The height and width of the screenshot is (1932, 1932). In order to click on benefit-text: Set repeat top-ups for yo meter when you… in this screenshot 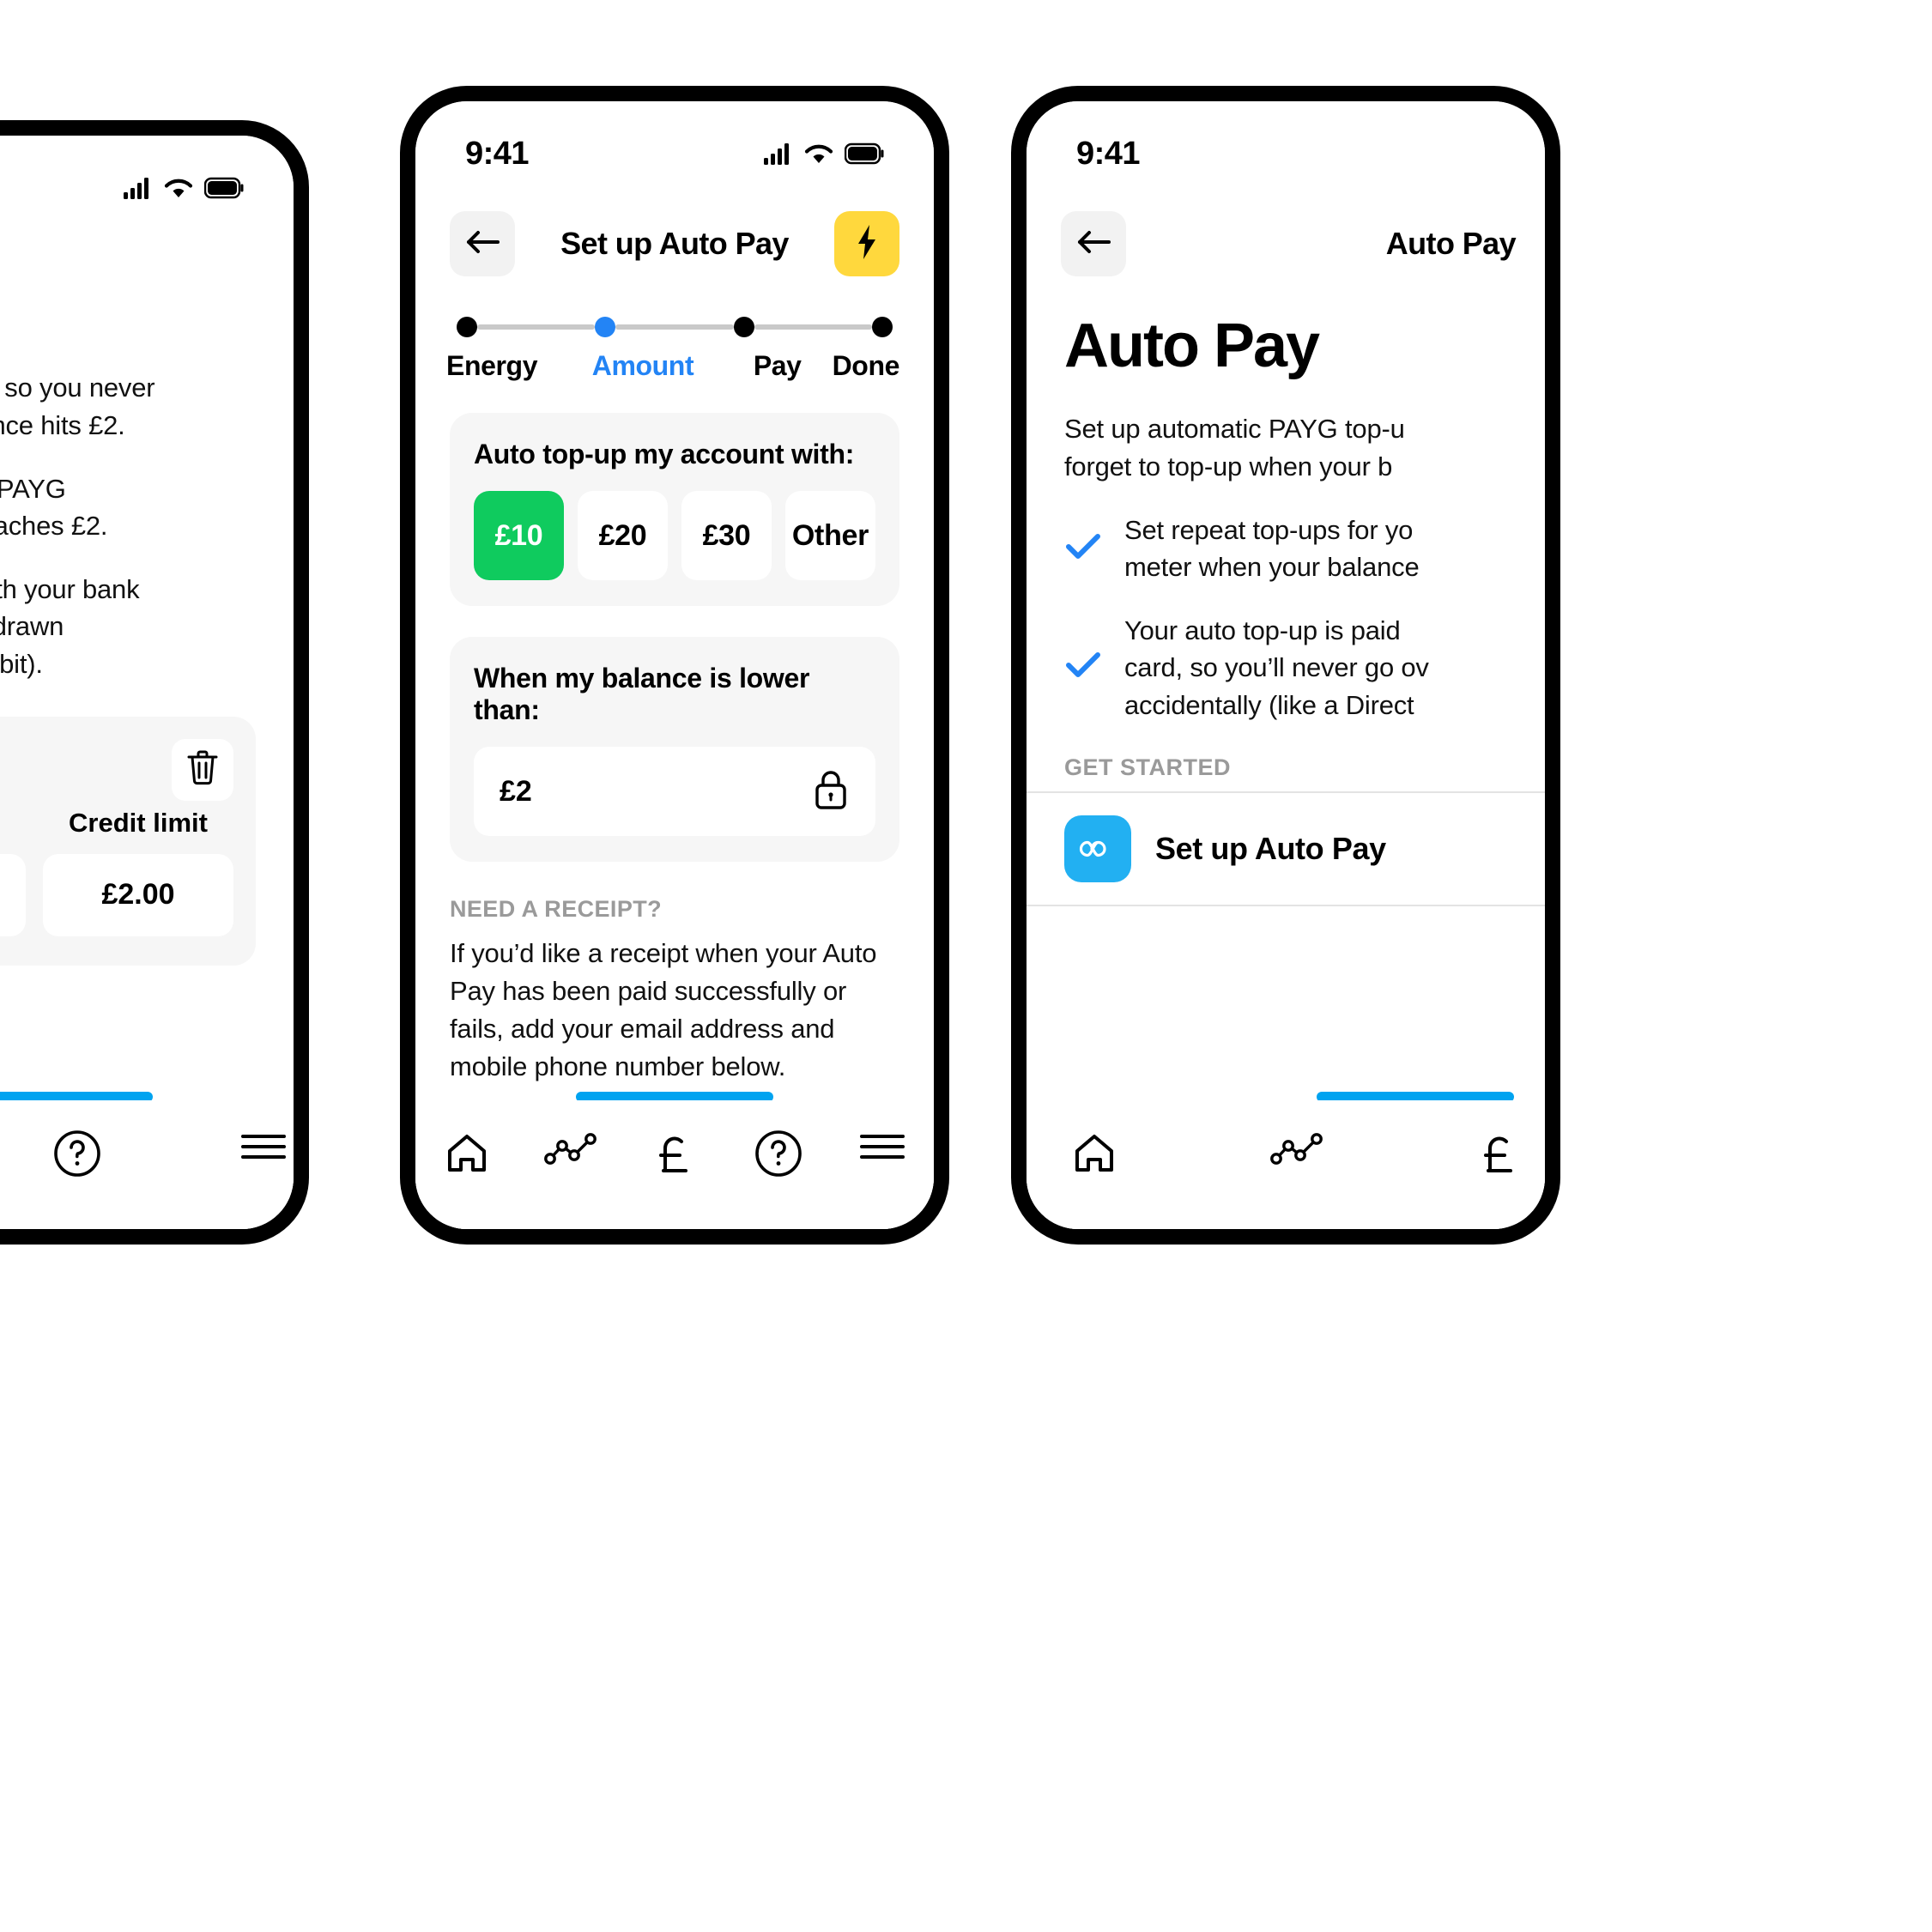, I will do `click(1272, 549)`.